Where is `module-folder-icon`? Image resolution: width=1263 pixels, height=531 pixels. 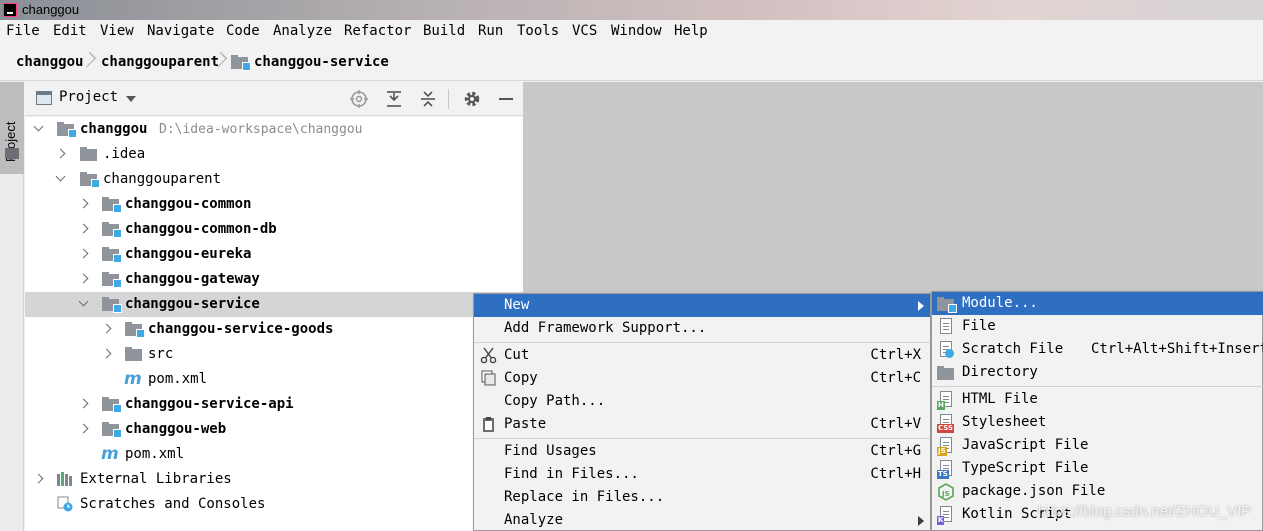
module-folder-icon is located at coordinates (112, 405).